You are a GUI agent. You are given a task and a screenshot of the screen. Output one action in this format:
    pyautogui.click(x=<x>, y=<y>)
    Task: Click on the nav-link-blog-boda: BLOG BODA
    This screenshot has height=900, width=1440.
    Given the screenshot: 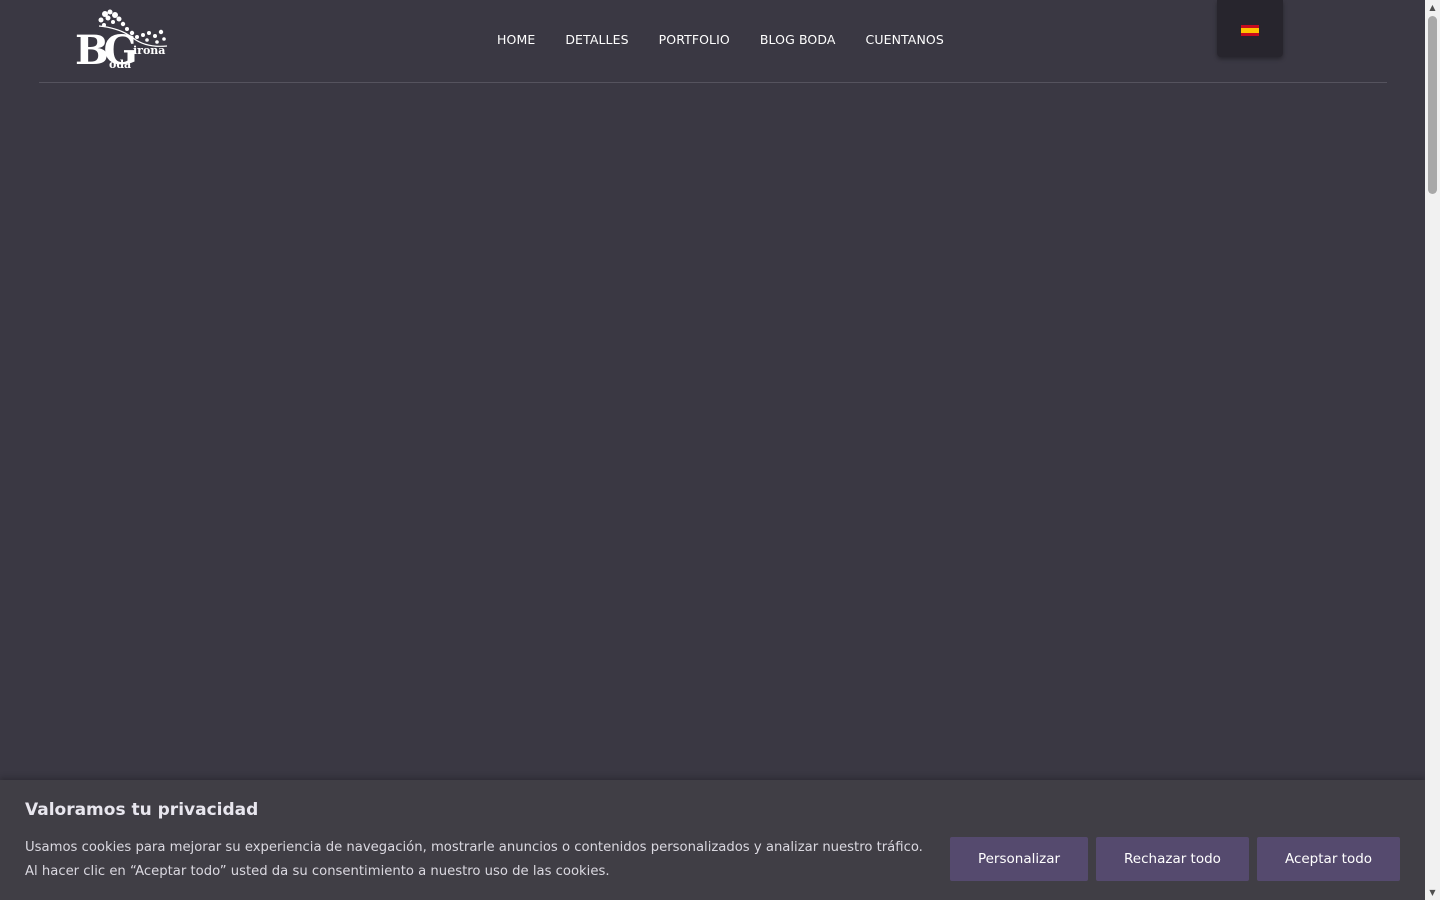 What is the action you would take?
    pyautogui.click(x=798, y=40)
    